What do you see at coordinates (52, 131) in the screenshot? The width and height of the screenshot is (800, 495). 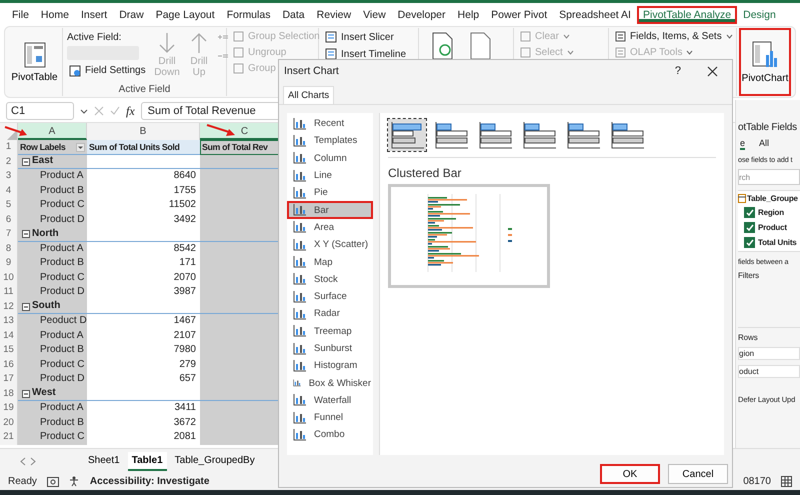 I see `spreadsheet-column-label: A` at bounding box center [52, 131].